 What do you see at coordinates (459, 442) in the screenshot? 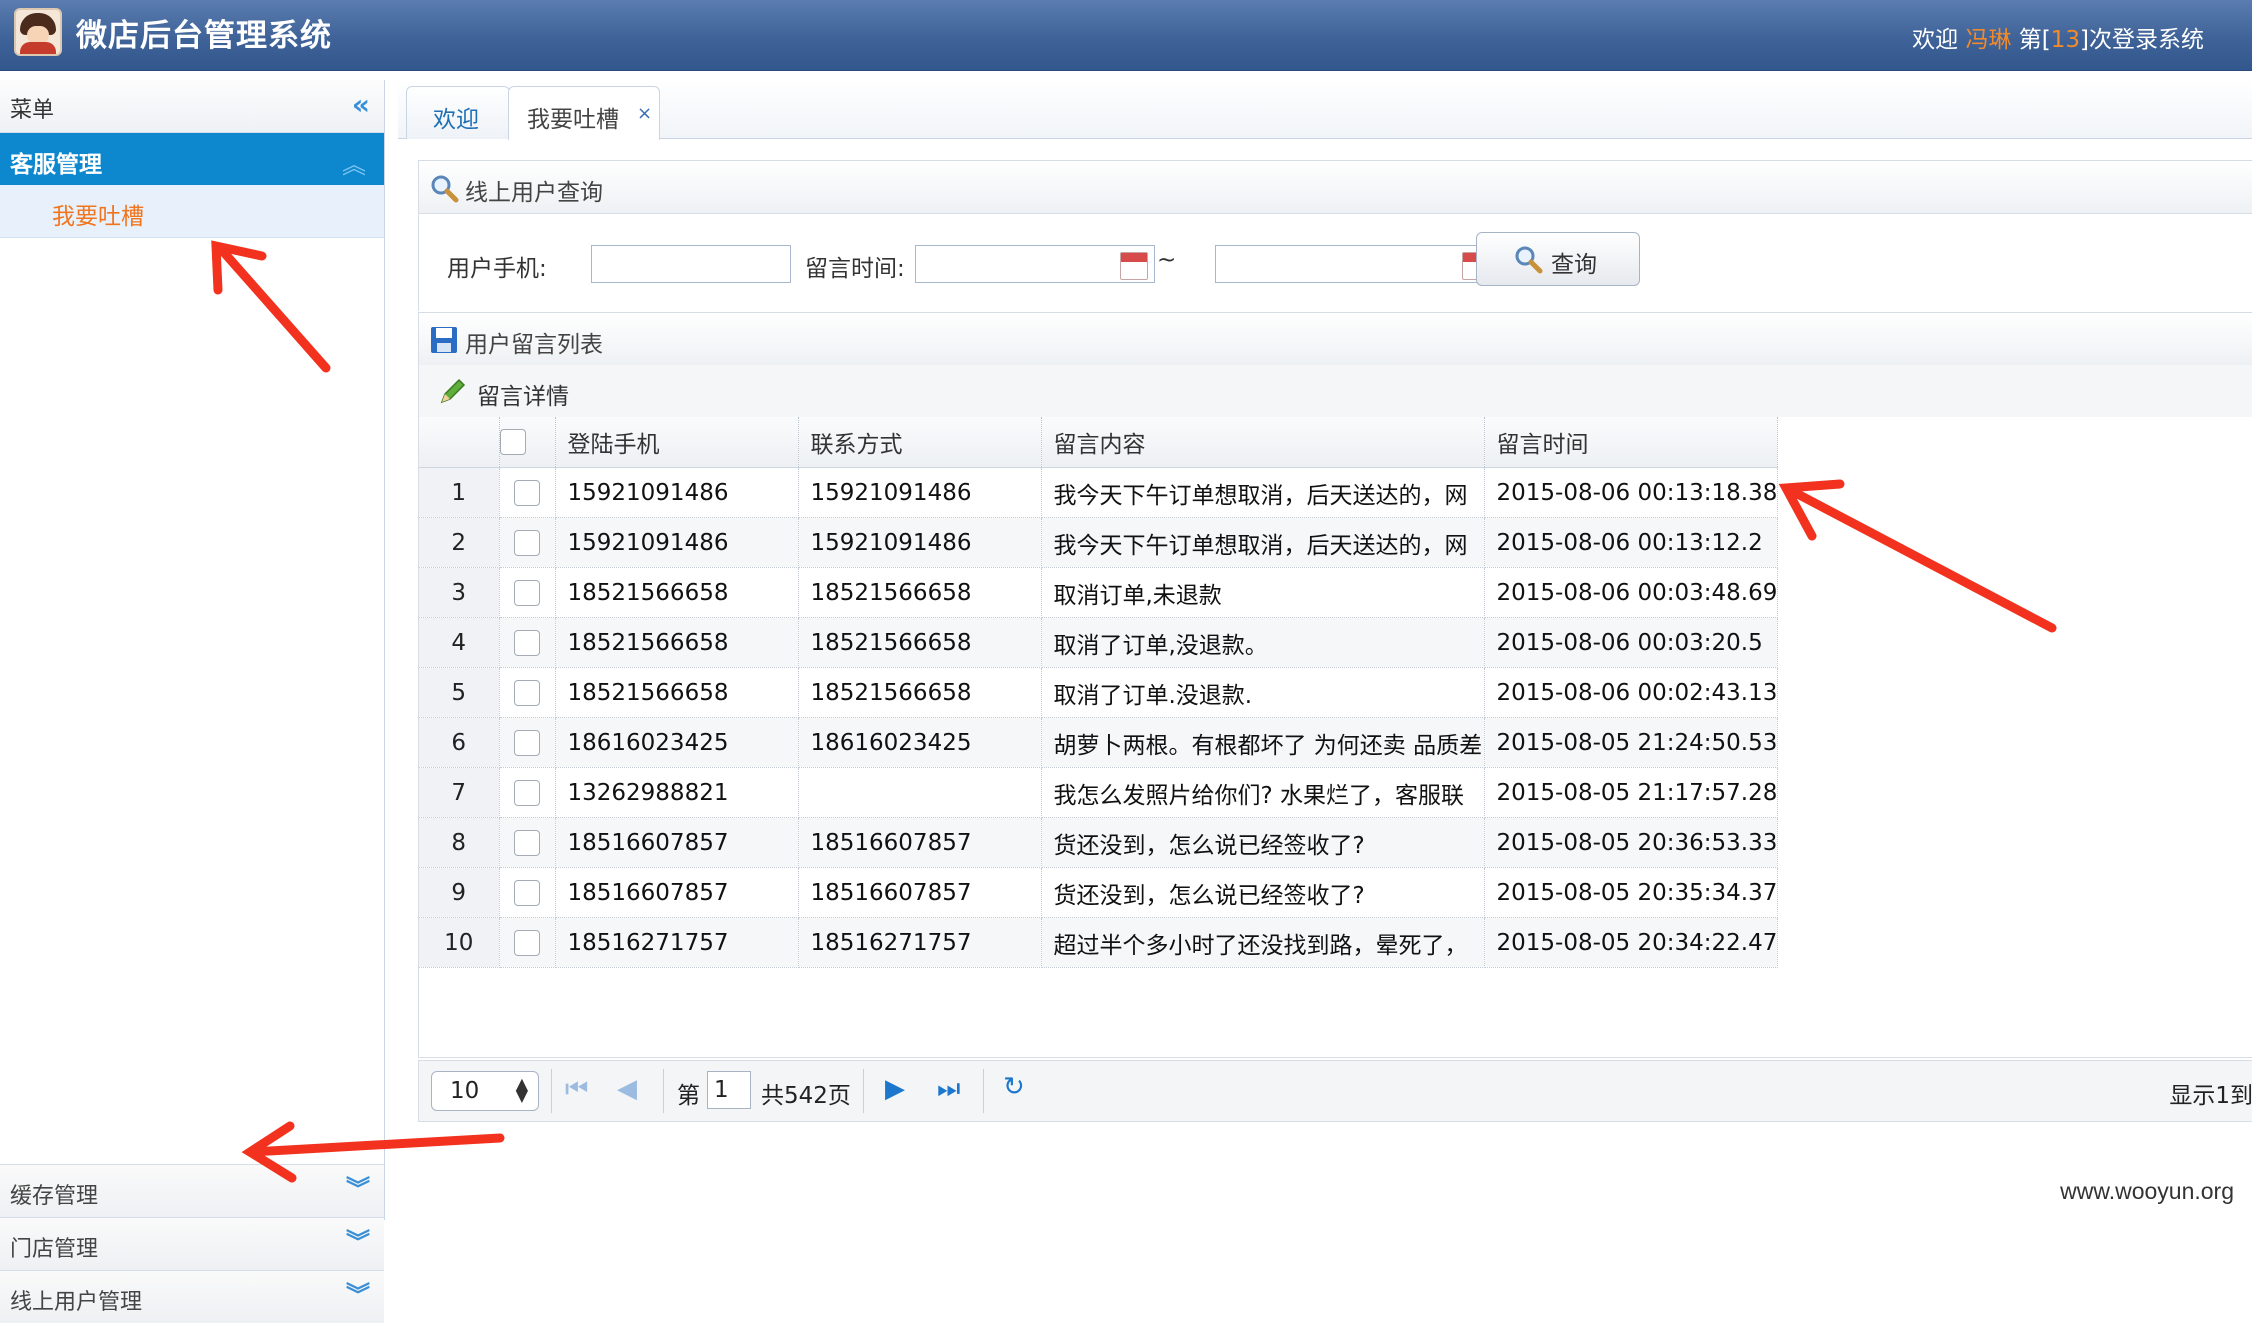
I see `row-number-header` at bounding box center [459, 442].